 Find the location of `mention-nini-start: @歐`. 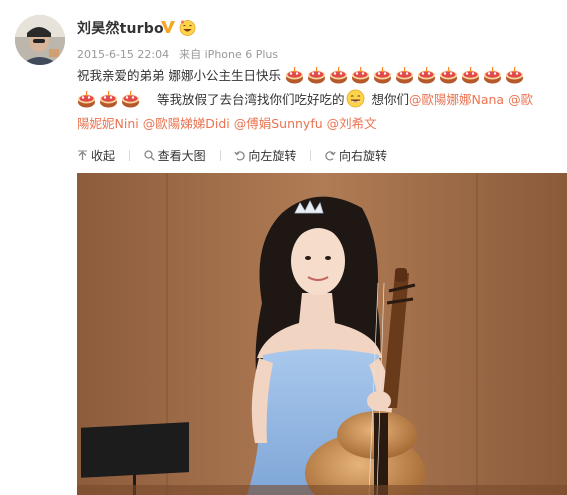

mention-nini-start: @歐 is located at coordinates (520, 99).